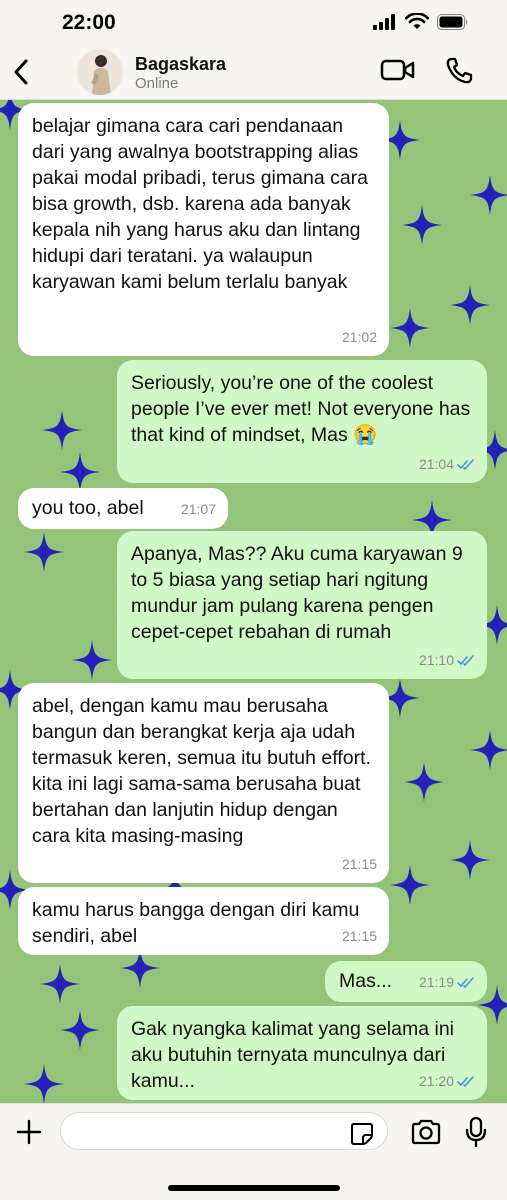 The height and width of the screenshot is (1200, 507). Describe the element at coordinates (436, 982) in the screenshot. I see `message-time: 21:19` at that location.